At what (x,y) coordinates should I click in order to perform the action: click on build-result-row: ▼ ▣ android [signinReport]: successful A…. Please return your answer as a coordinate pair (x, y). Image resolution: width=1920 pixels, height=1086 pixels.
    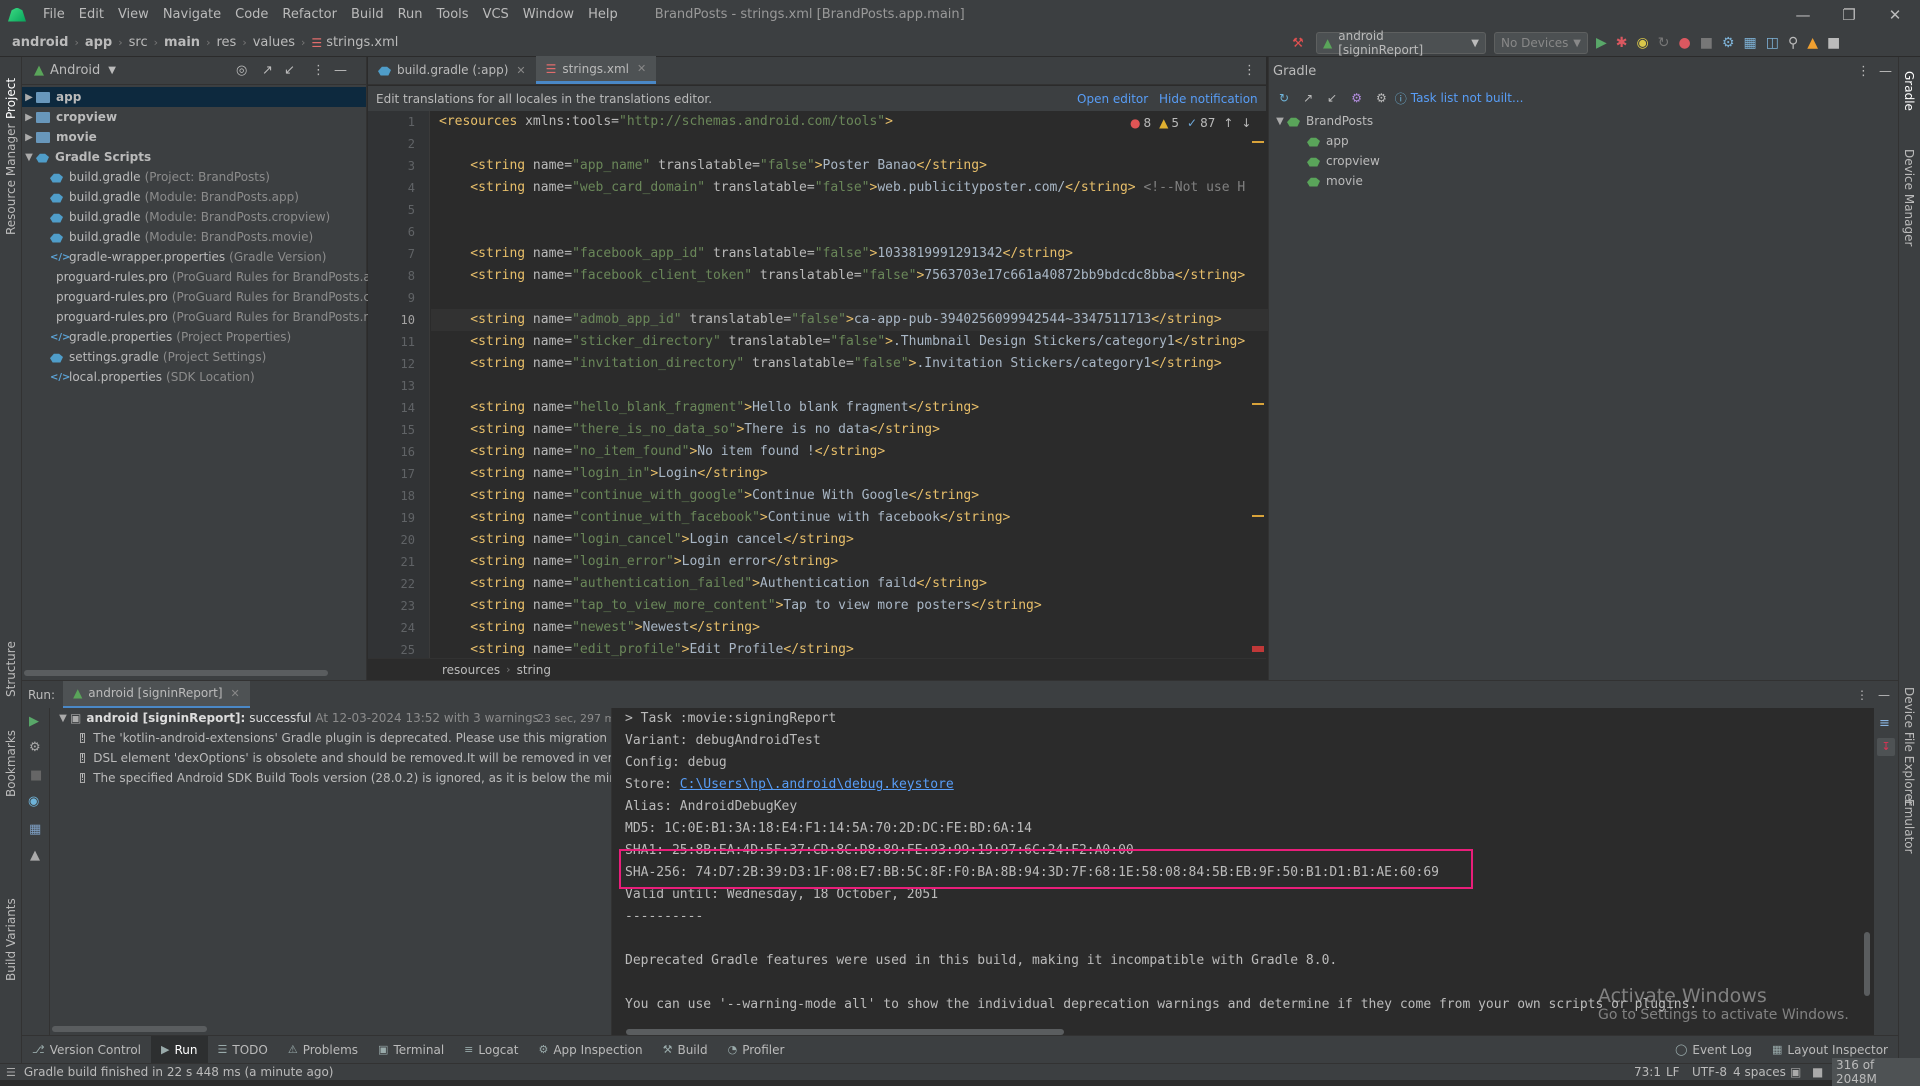
    Looking at the image, I should click on (330, 718).